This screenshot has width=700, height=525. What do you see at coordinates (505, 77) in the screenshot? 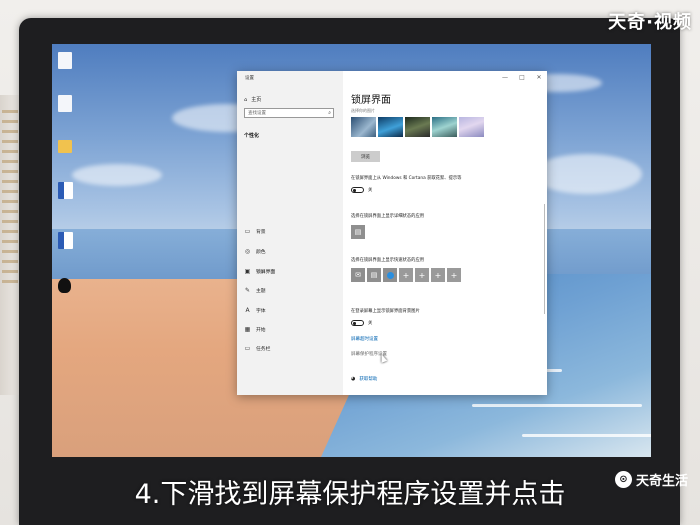
I see `minimize-button: —` at bounding box center [505, 77].